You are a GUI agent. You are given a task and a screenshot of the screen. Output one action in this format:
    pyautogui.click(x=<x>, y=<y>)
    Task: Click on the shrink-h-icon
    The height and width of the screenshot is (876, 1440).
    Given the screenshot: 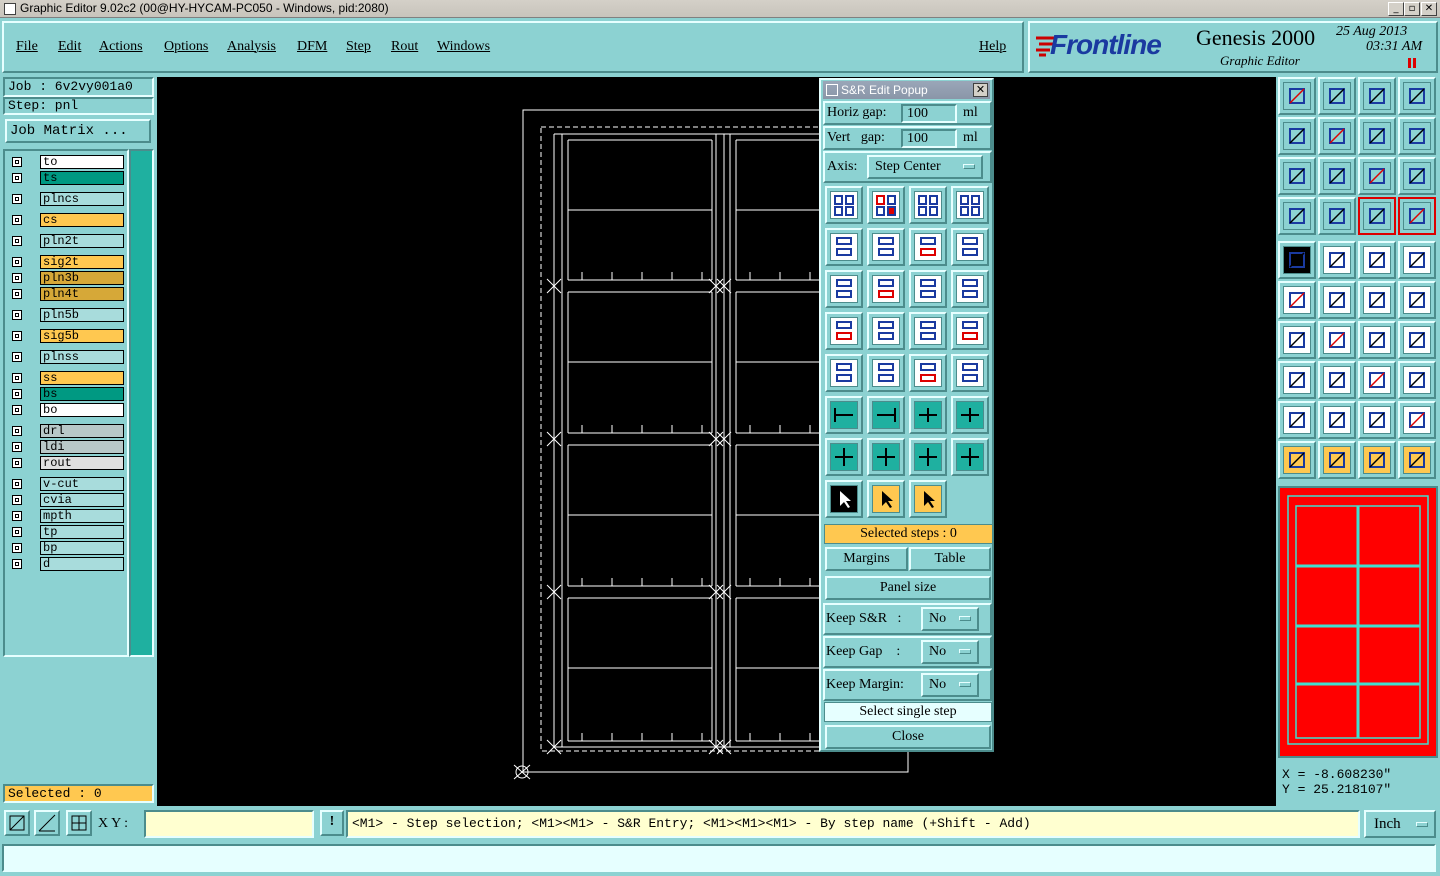 What is the action you would take?
    pyautogui.click(x=928, y=457)
    